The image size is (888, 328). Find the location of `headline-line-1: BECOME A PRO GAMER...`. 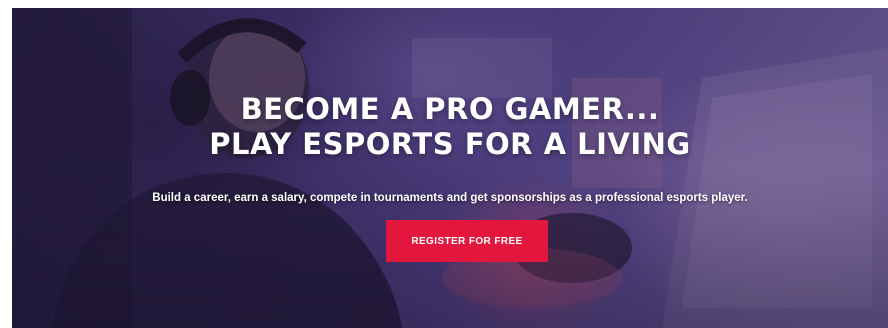

headline-line-1: BECOME A PRO GAMER... is located at coordinates (450, 109).